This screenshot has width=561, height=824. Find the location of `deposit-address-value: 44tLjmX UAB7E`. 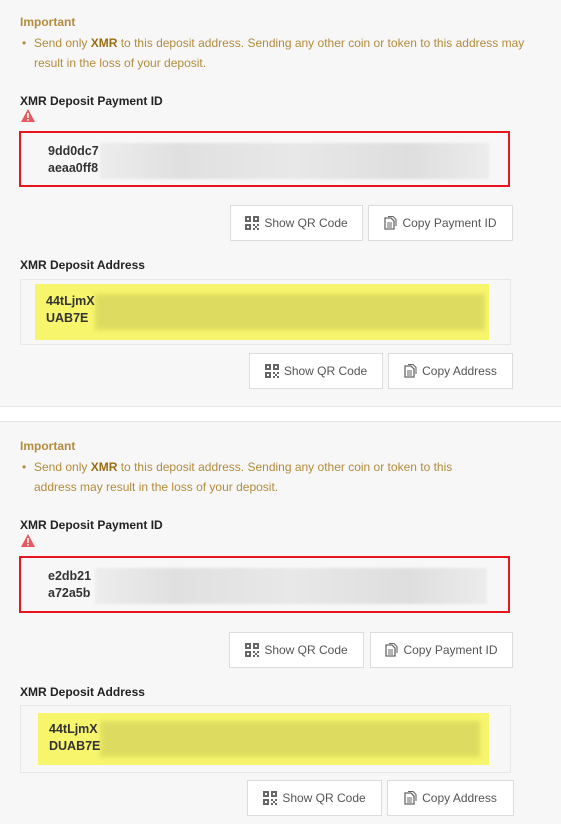

deposit-address-value: 44tLjmX UAB7E is located at coordinates (70, 310).